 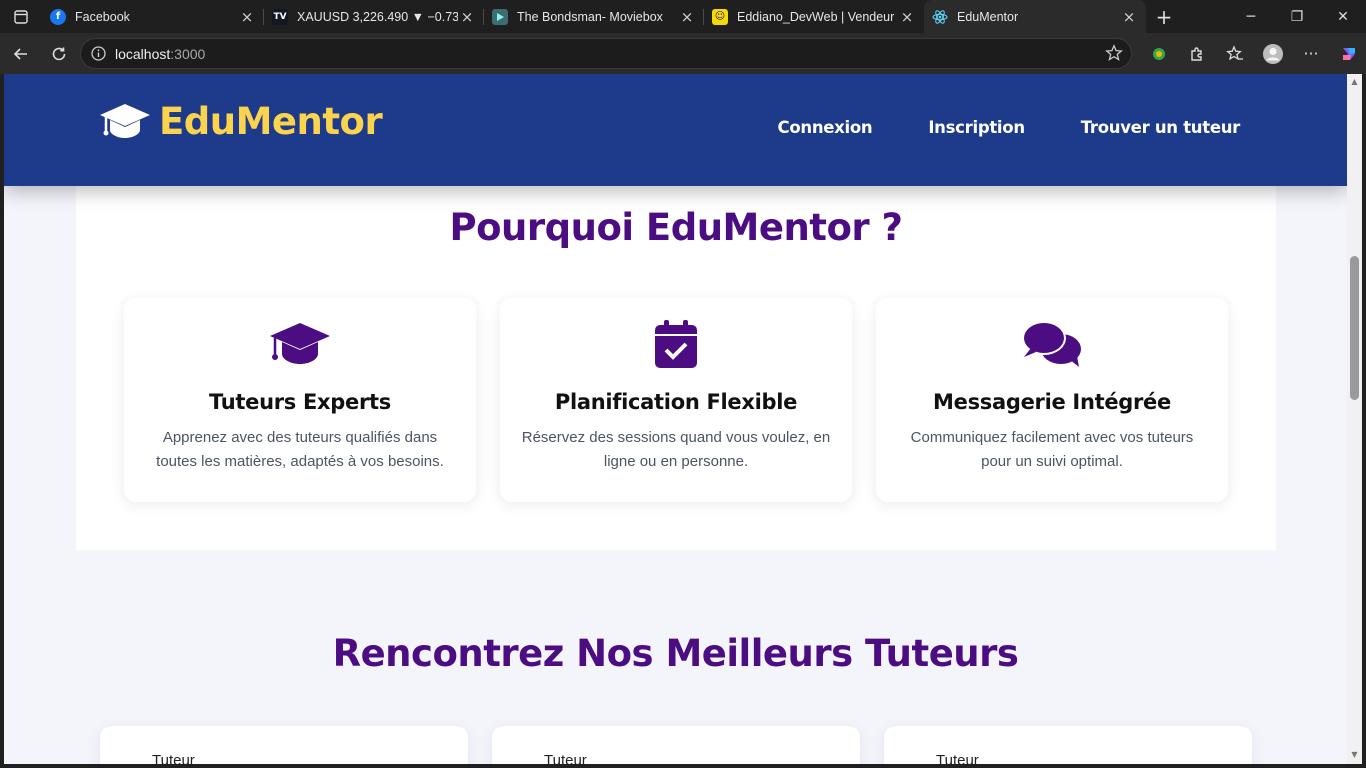 What do you see at coordinates (1197, 54) in the screenshot?
I see `extensions-puzzle-icon` at bounding box center [1197, 54].